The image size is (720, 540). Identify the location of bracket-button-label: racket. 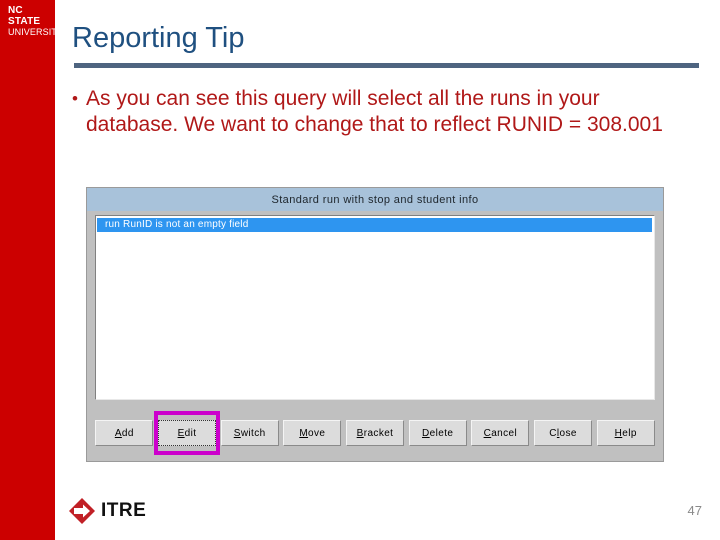
(378, 433).